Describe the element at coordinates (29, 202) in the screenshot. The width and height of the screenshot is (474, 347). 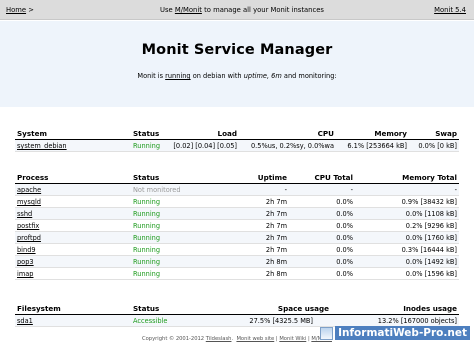
I see `process-name-link: mysqld` at that location.